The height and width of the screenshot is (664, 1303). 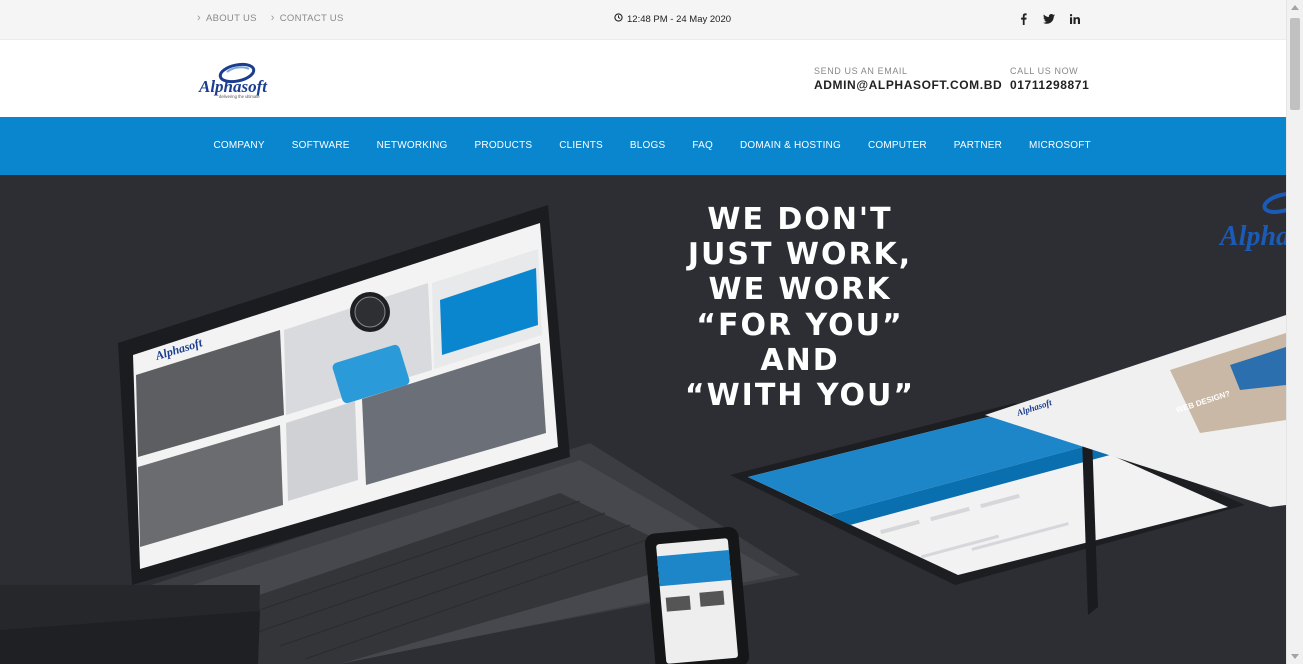 I want to click on twitter-icon, so click(x=1049, y=19).